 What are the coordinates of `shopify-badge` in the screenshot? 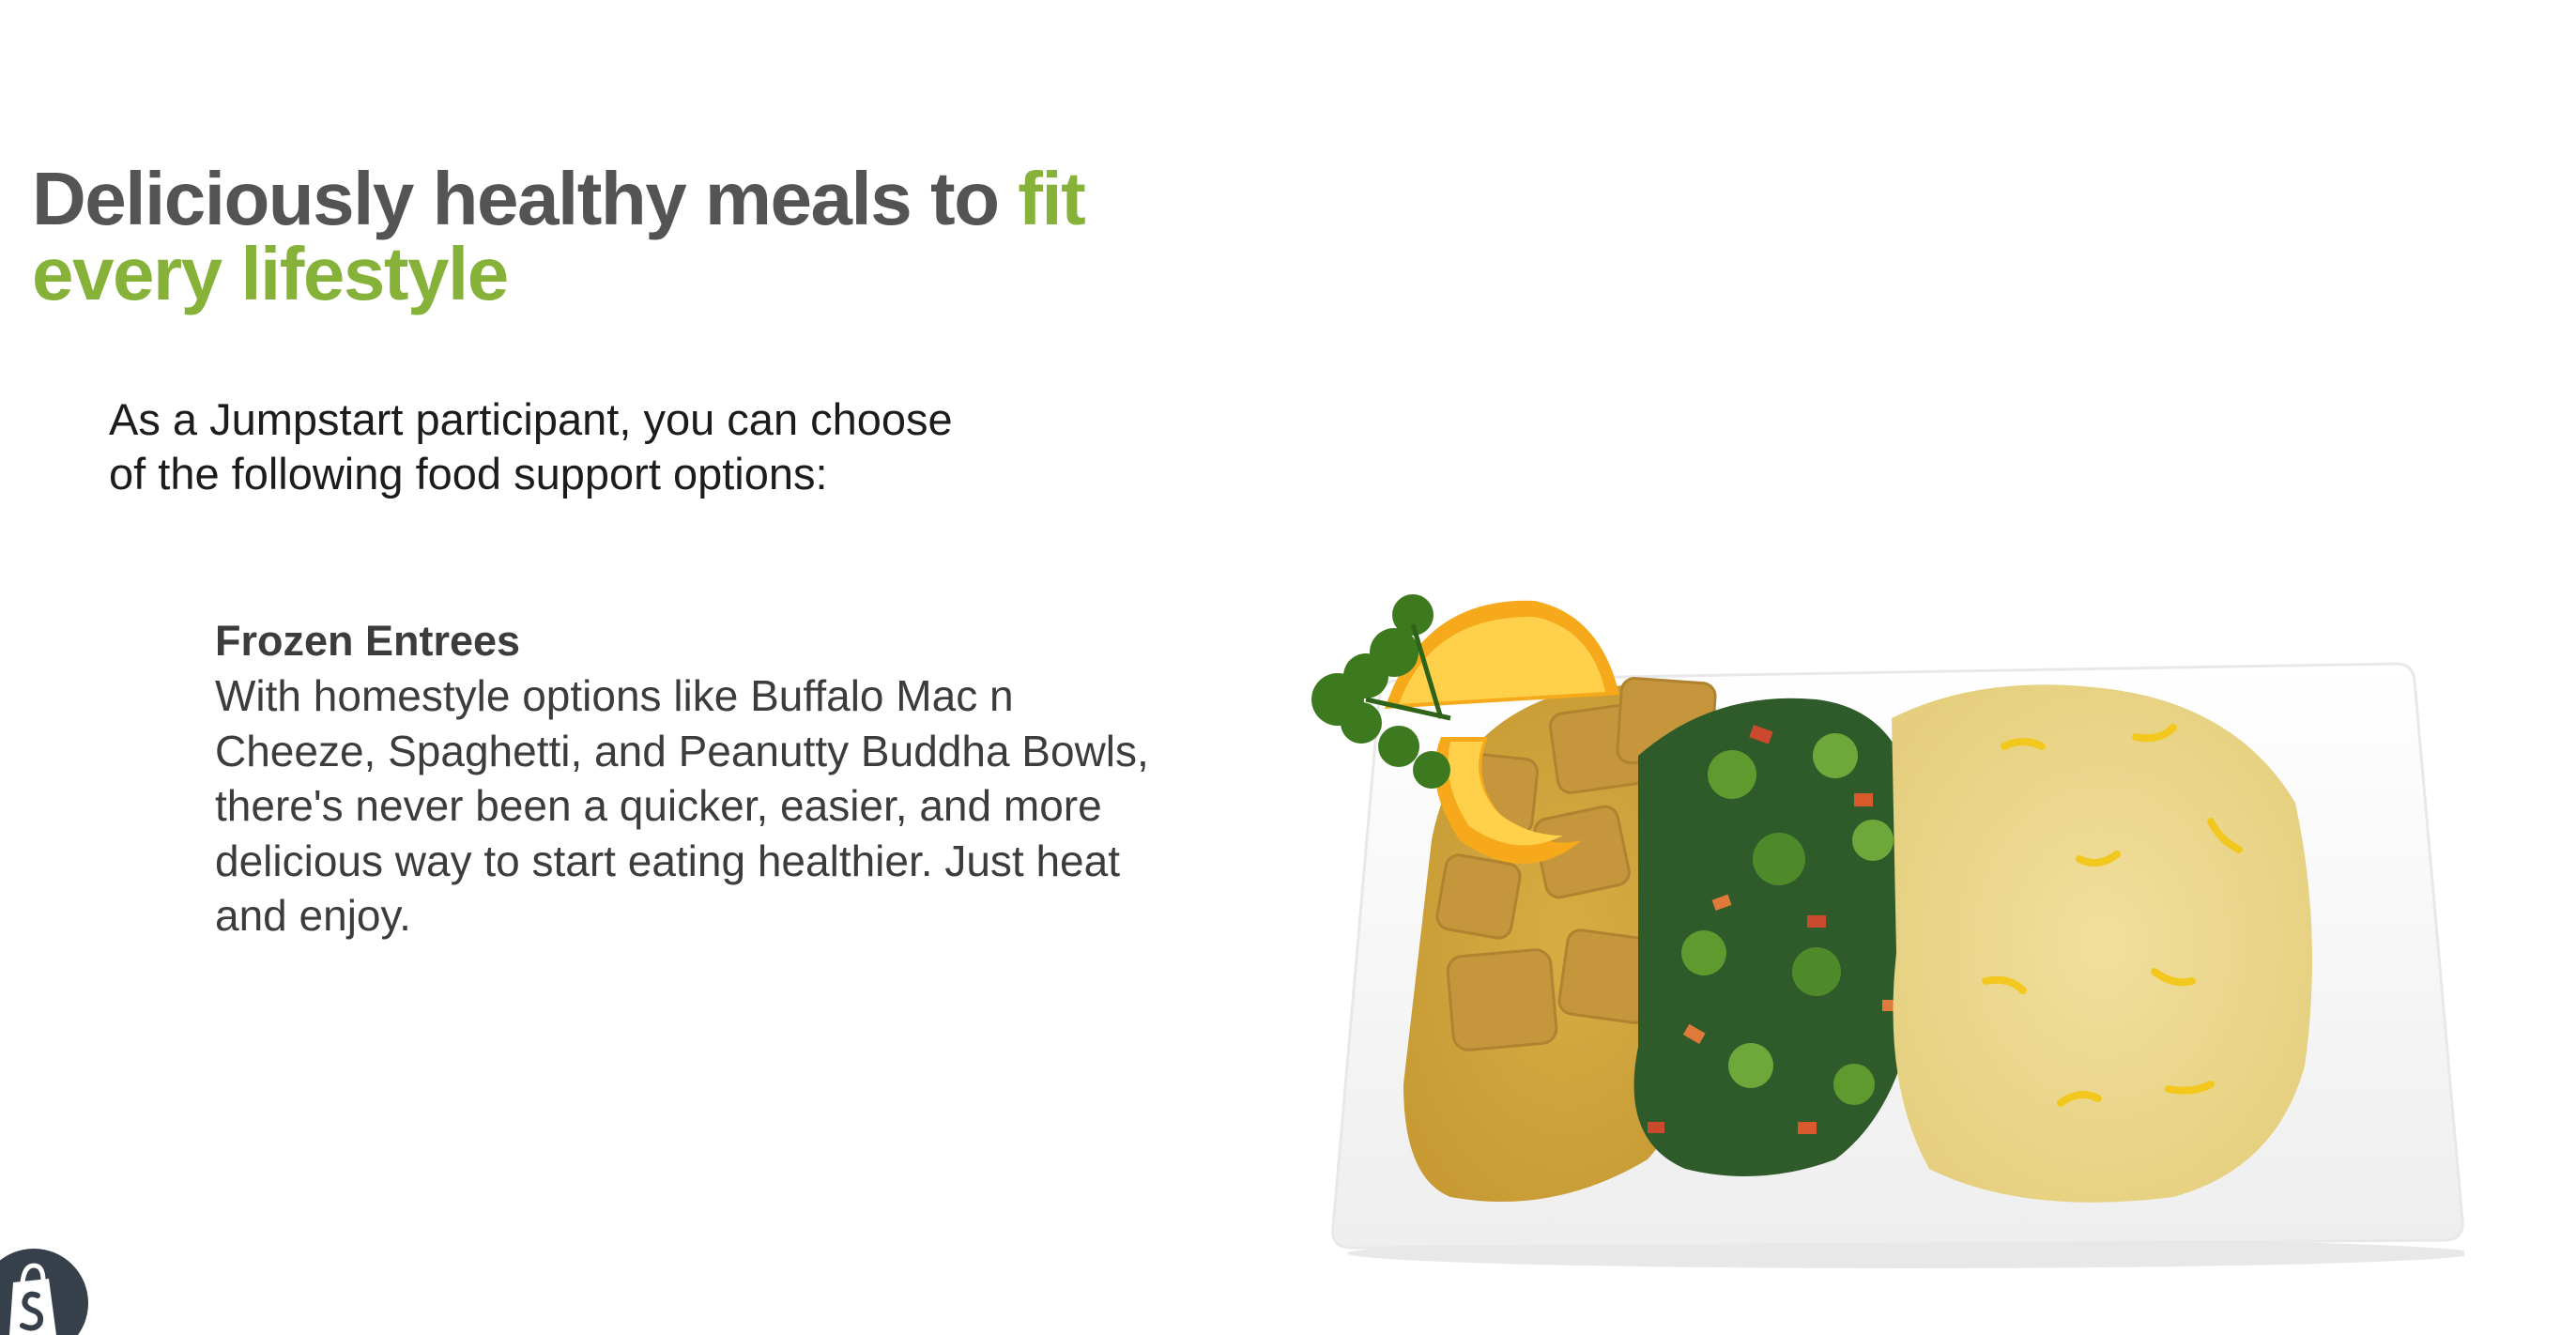 It's located at (44, 1292).